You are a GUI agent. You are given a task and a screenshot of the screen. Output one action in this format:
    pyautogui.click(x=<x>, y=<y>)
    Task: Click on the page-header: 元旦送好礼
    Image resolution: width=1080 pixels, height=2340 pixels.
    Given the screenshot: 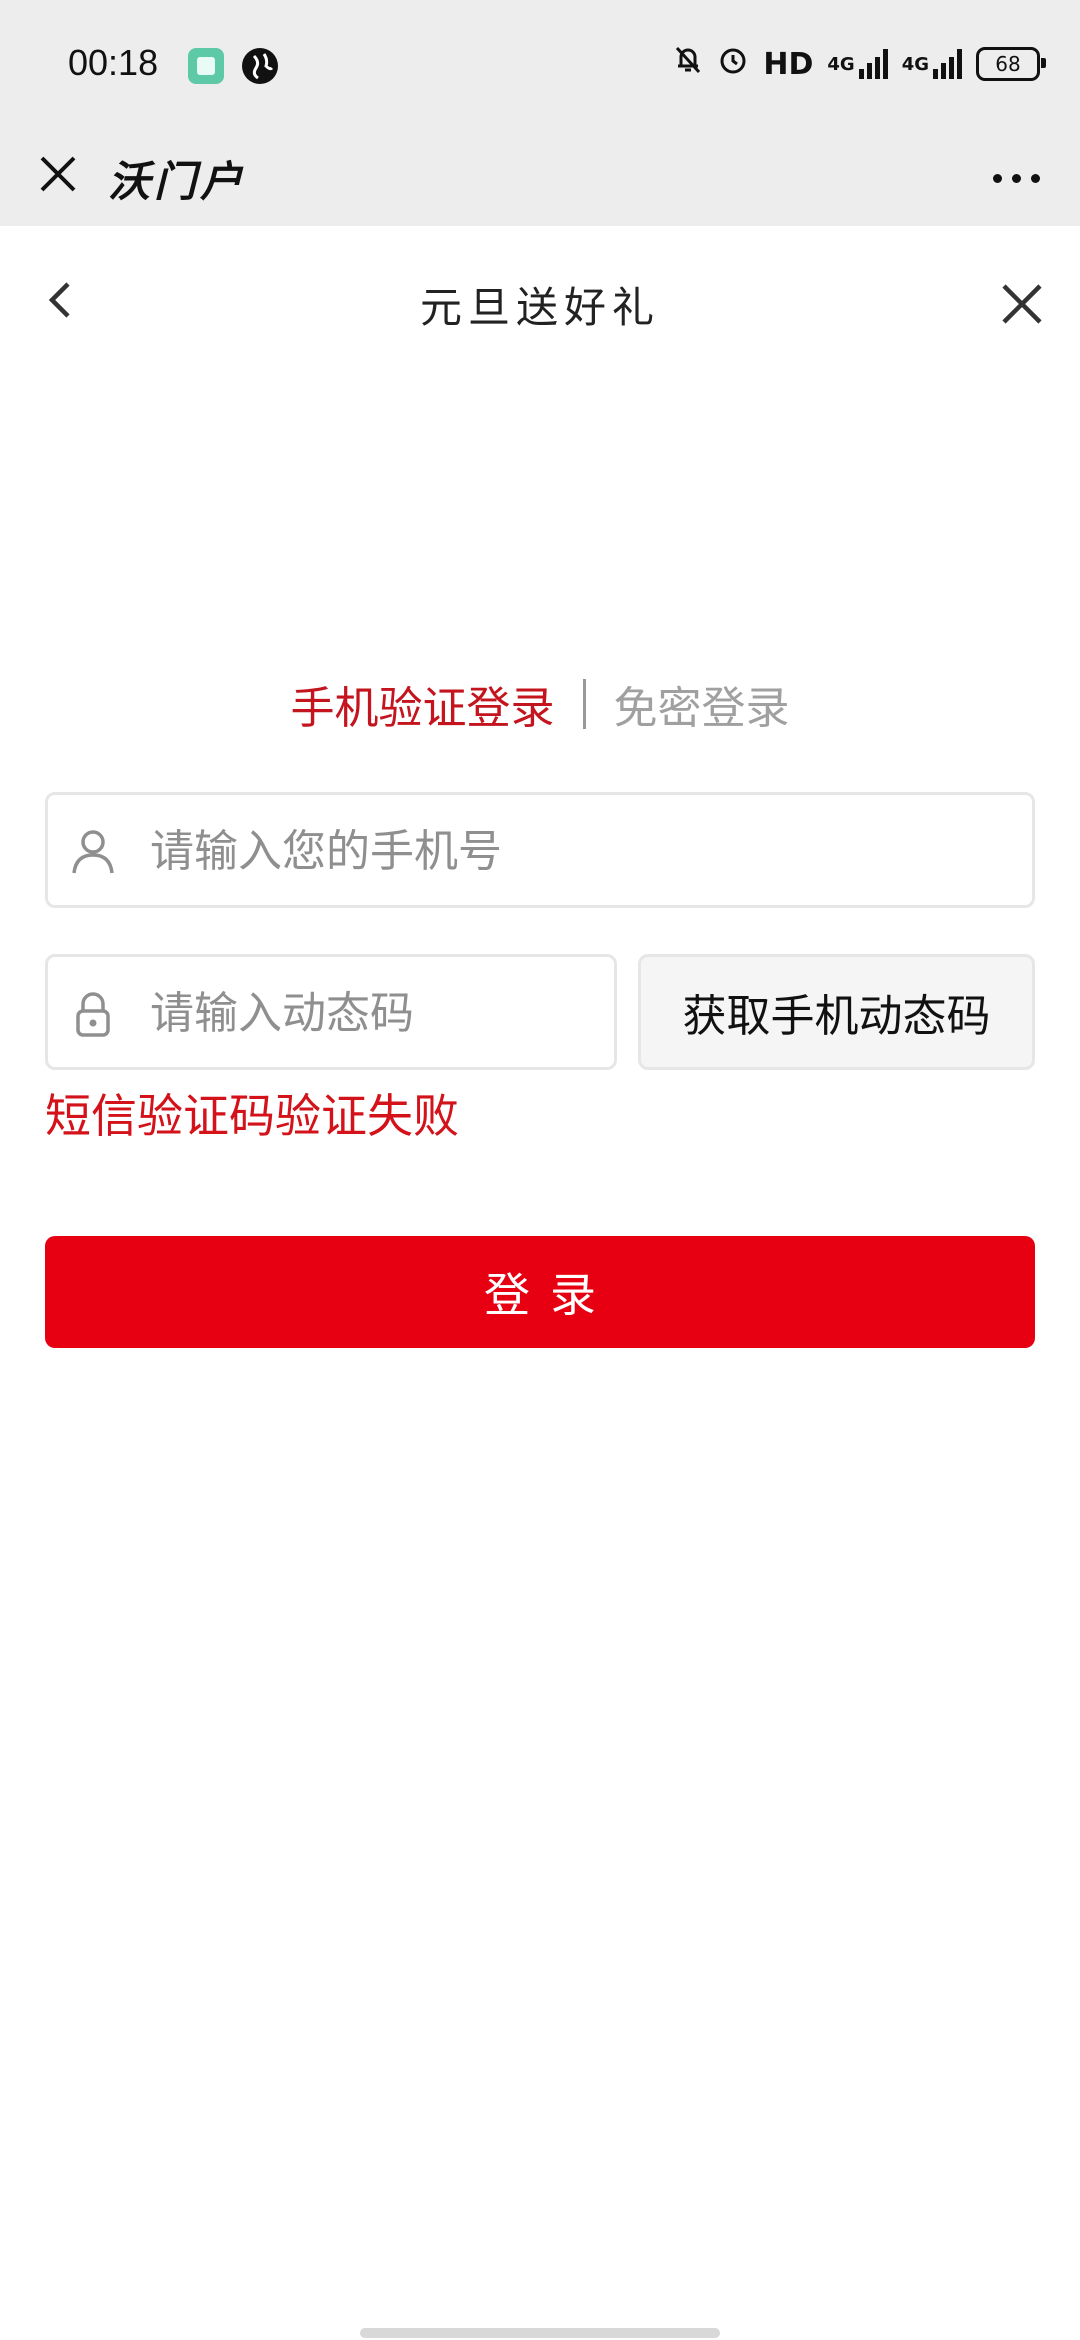 What is the action you would take?
    pyautogui.click(x=540, y=301)
    